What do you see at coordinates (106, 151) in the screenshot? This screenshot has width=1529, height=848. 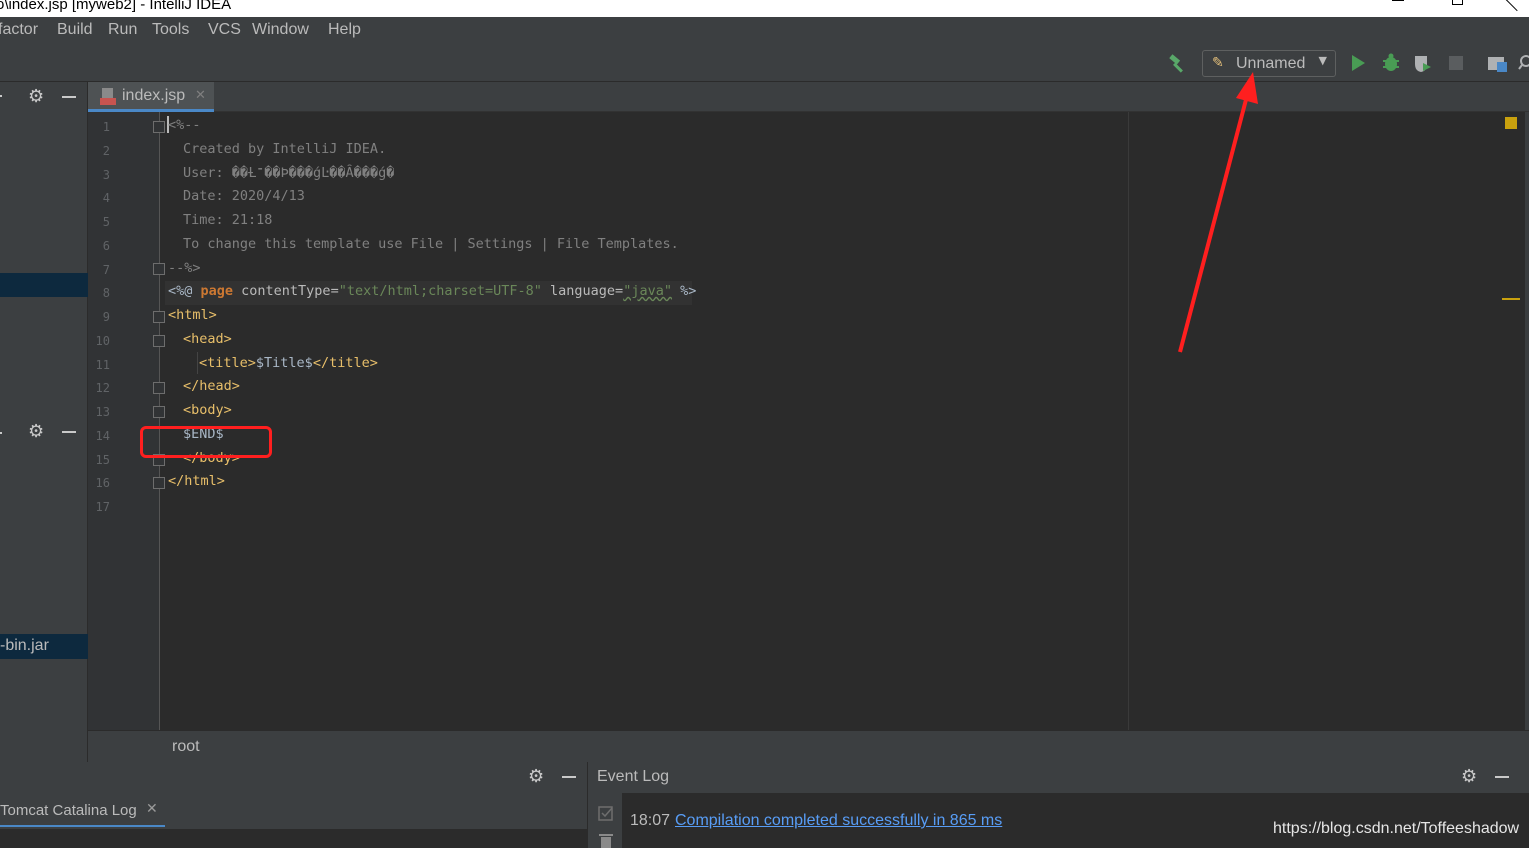 I see `line-number: 2` at bounding box center [106, 151].